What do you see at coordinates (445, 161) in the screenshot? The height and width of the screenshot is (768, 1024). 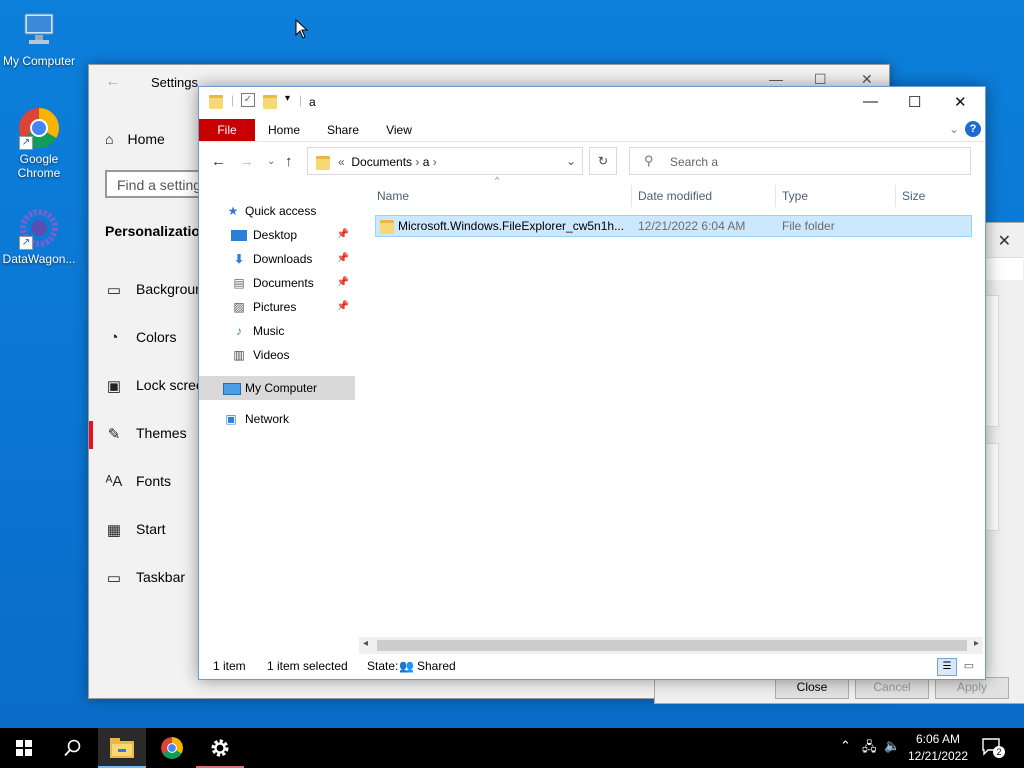 I see `address-bar: « Documents › a › ⌄` at bounding box center [445, 161].